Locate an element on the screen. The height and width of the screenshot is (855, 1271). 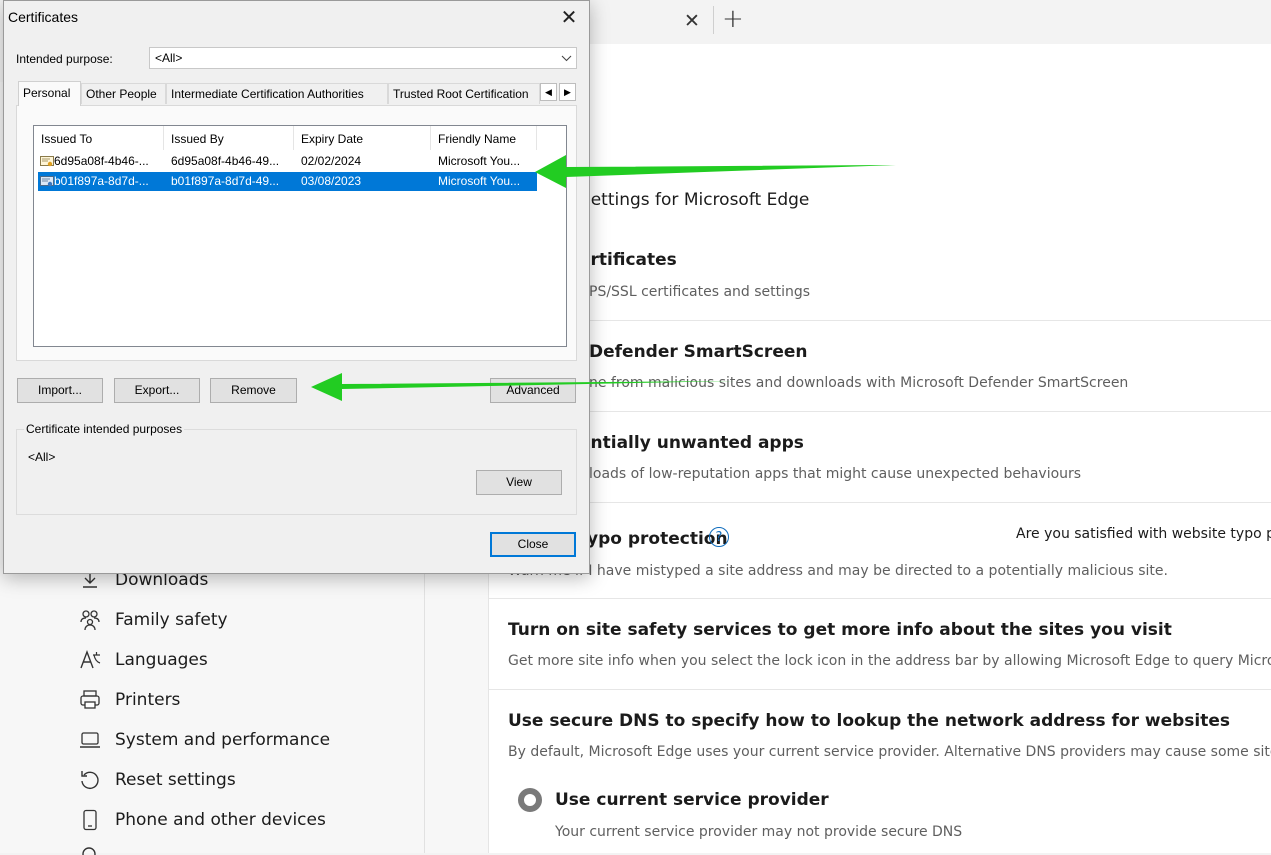
arrow-to-remove-button is located at coordinates (523, 387).